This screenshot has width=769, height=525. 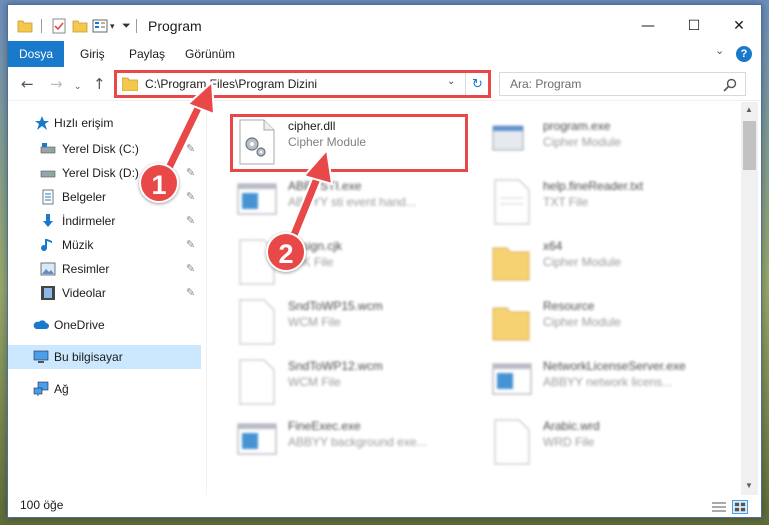 I want to click on sidebar-item-label: Müzik, so click(x=78, y=245).